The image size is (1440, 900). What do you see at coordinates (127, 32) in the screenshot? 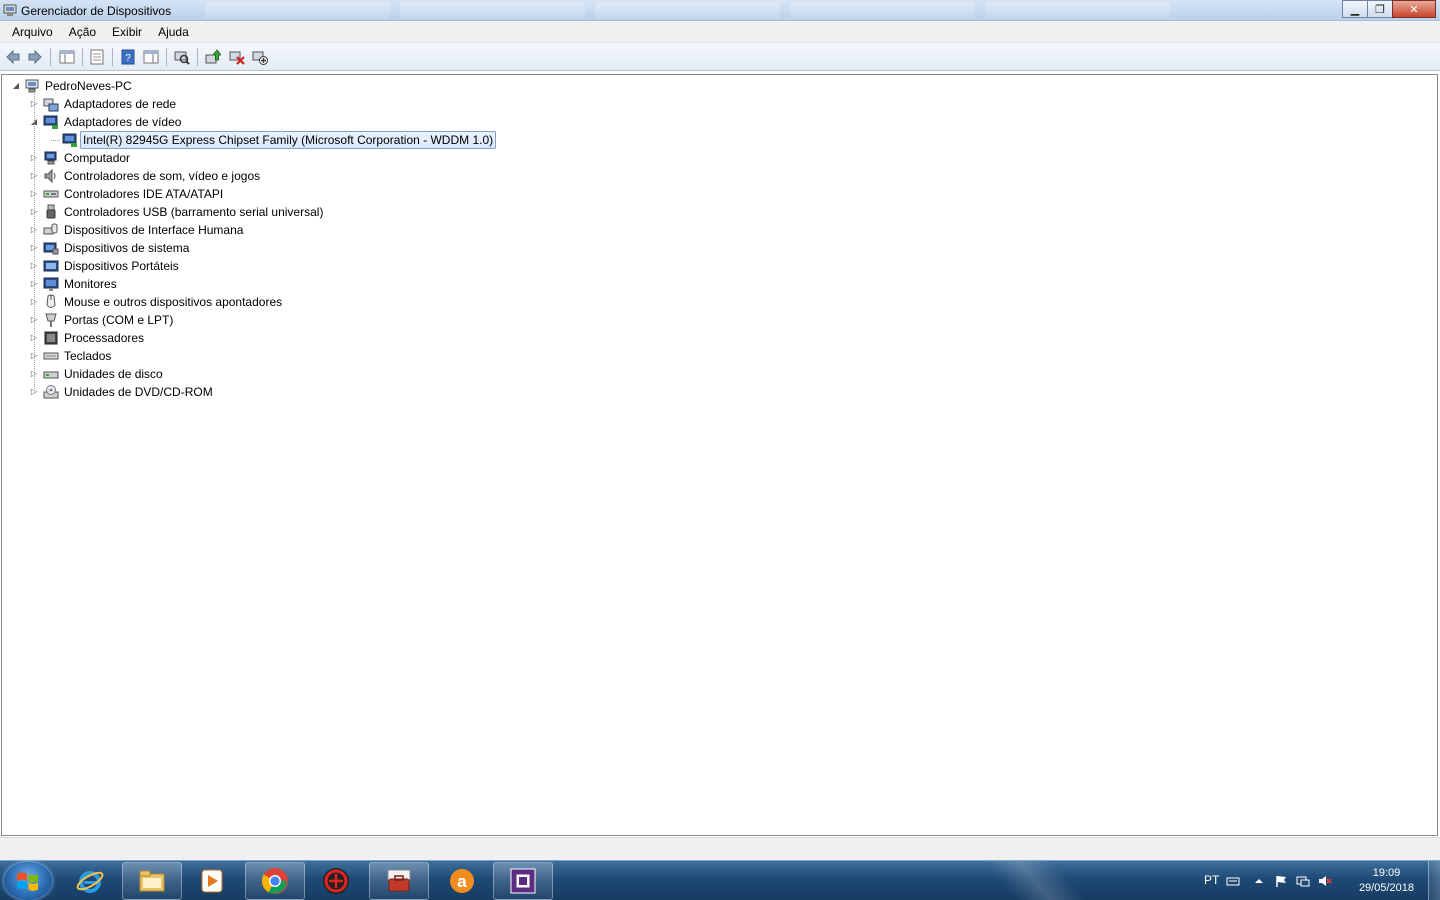
I see `menu-exibir: Exibir` at bounding box center [127, 32].